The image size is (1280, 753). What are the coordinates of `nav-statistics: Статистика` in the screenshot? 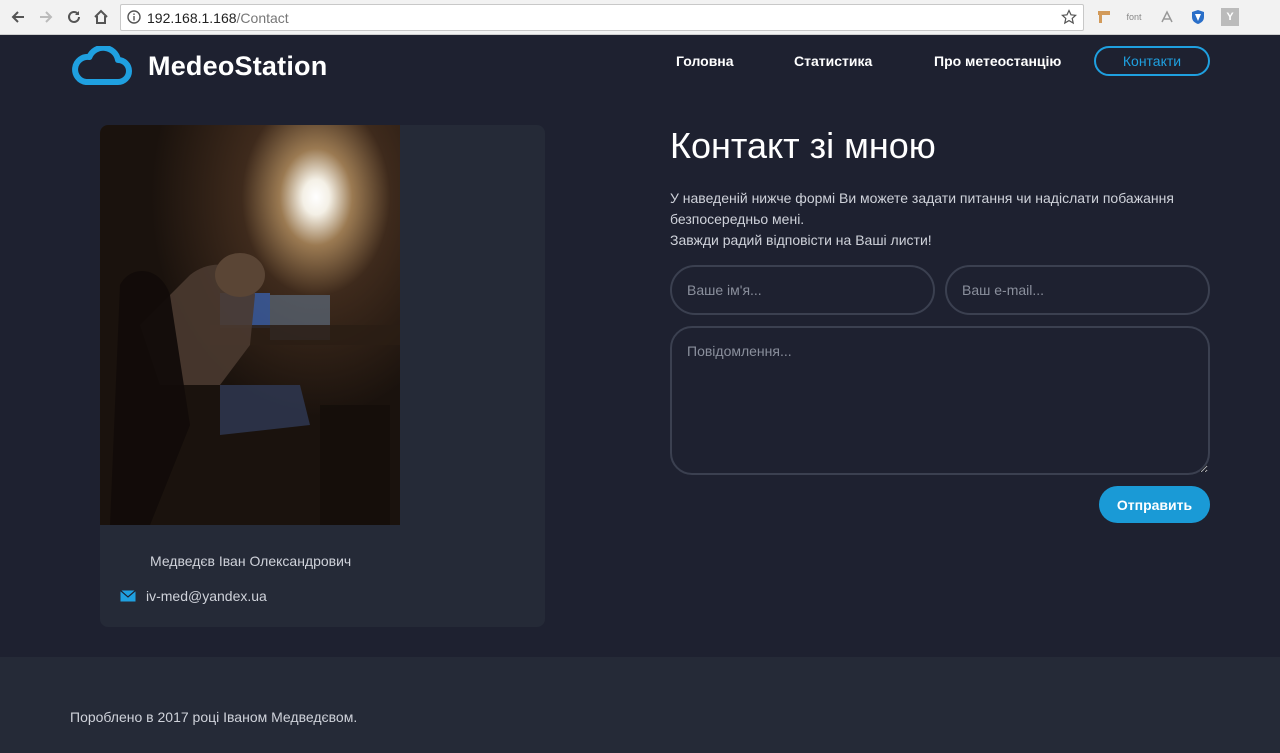 It's located at (833, 61).